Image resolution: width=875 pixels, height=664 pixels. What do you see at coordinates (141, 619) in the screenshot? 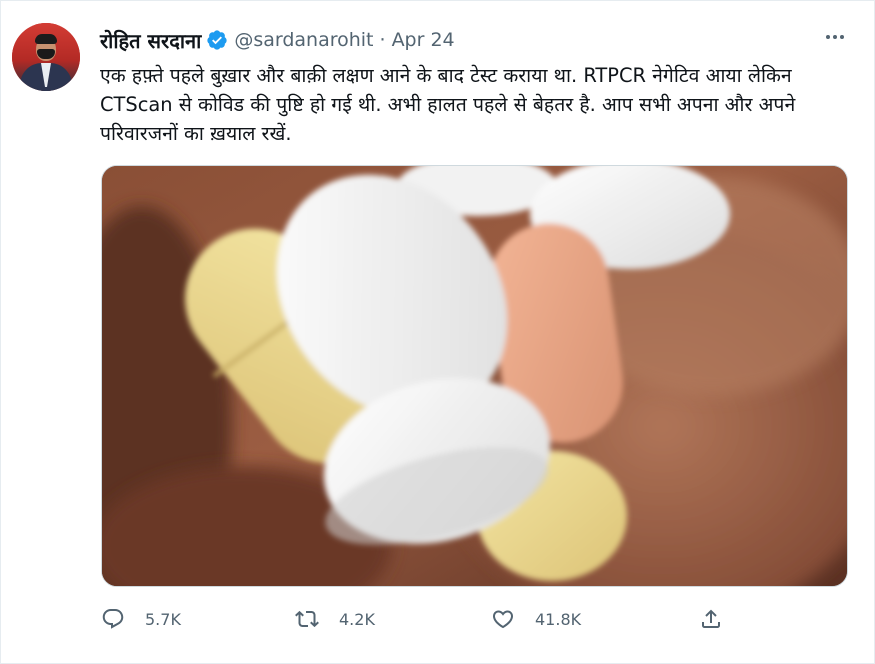
I see `reply-button: 5.7K` at bounding box center [141, 619].